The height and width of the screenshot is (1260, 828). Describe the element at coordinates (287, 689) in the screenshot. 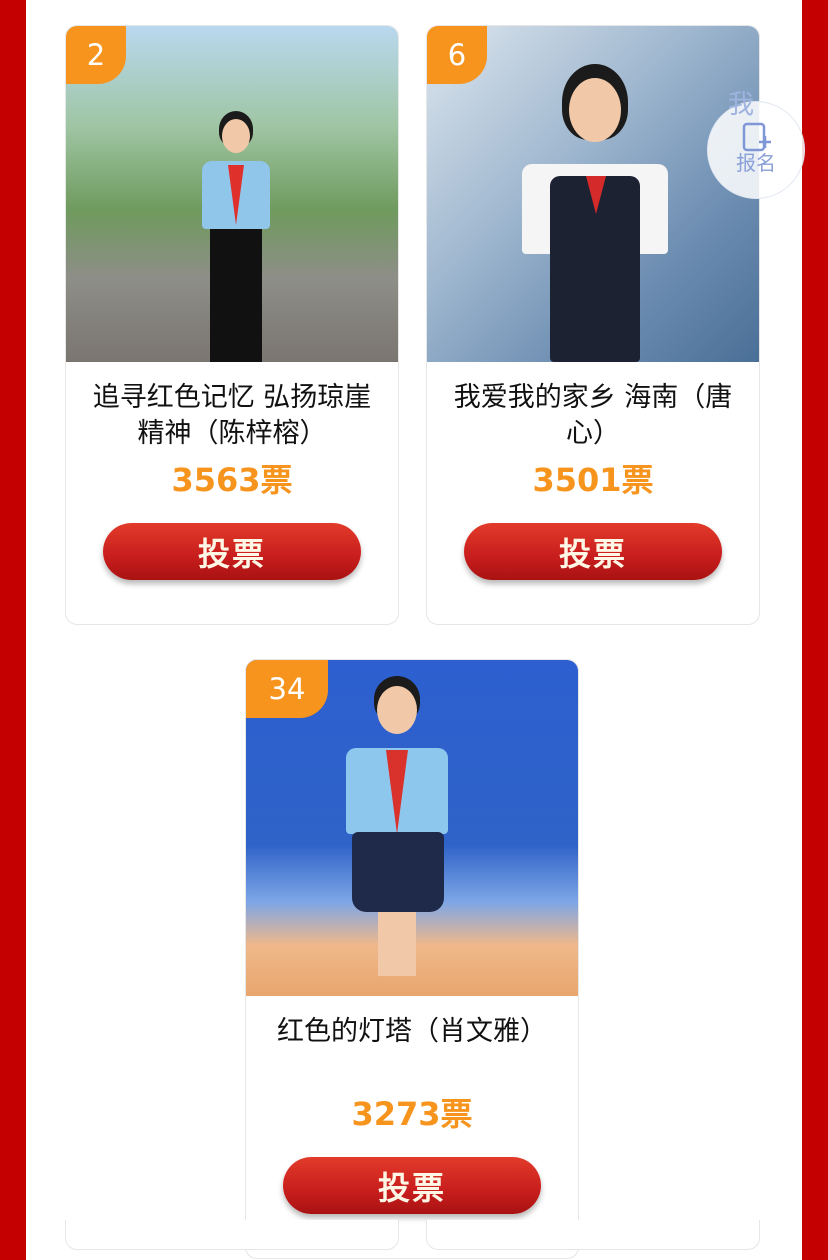

I see `rank-badge: 34` at that location.